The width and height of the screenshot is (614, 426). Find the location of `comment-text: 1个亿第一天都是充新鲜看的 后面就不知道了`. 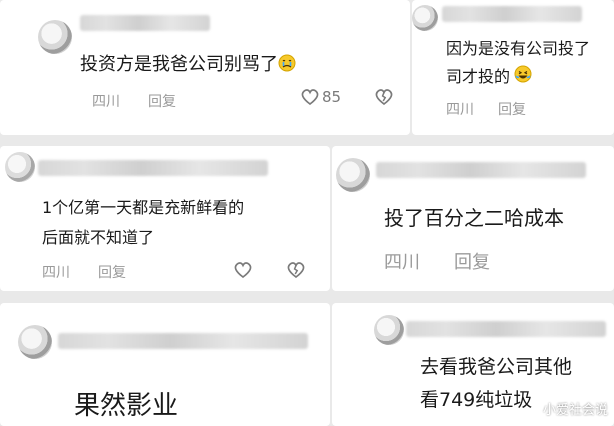

comment-text: 1个亿第一天都是充新鲜看的 后面就不知道了 is located at coordinates (143, 223).